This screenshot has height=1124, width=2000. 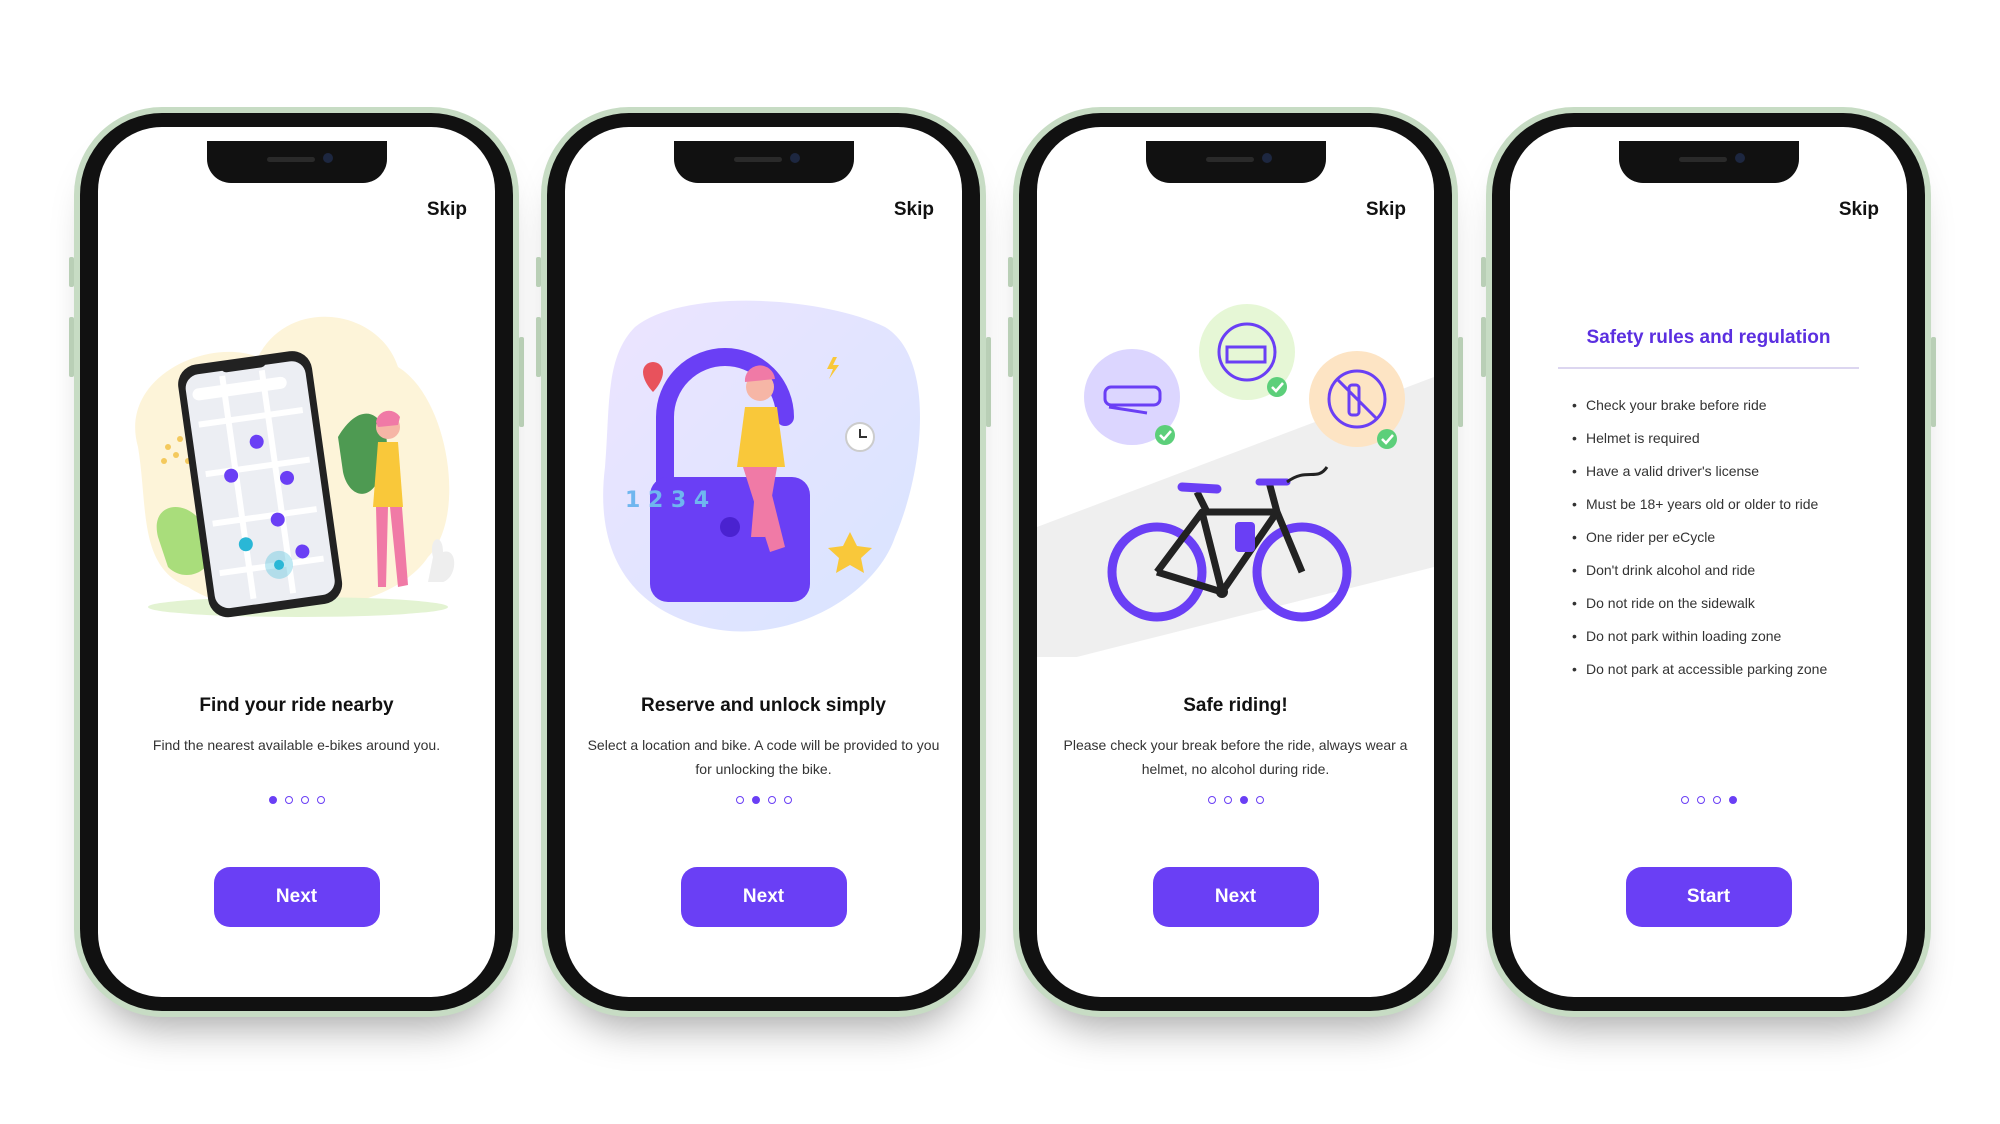 I want to click on rule-item: • Must be 18+ years old or older to ride, so click(x=1695, y=504).